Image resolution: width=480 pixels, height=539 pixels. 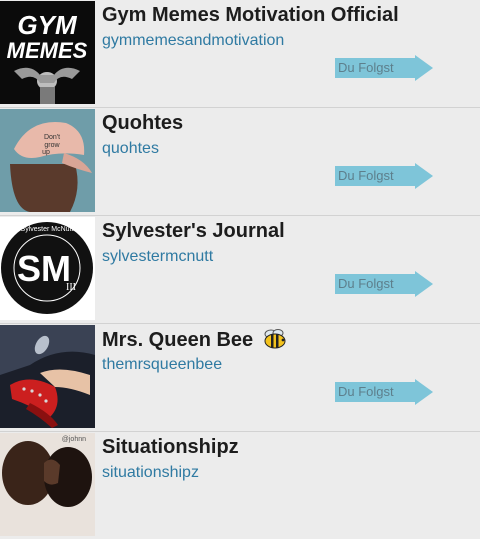 I want to click on svg-text: @johnn, so click(x=74, y=439).